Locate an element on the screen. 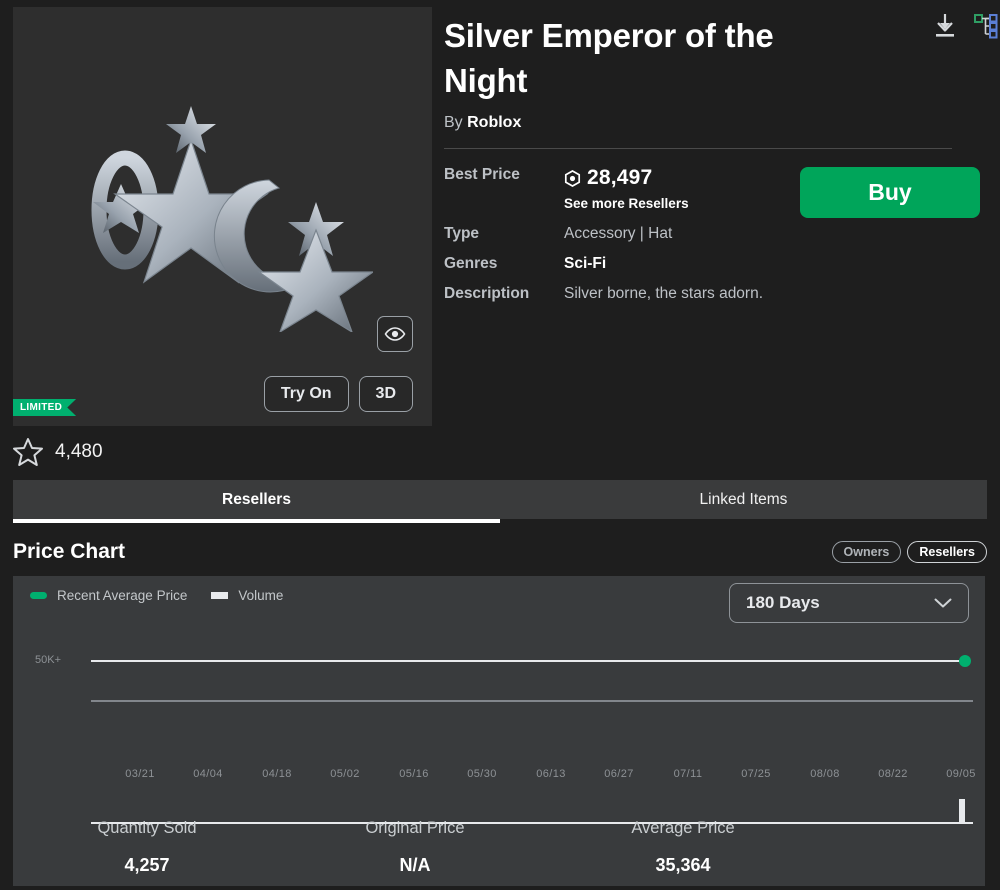 This screenshot has width=1000, height=890. genres-row: Genres Sci-Fi is located at coordinates (712, 264).